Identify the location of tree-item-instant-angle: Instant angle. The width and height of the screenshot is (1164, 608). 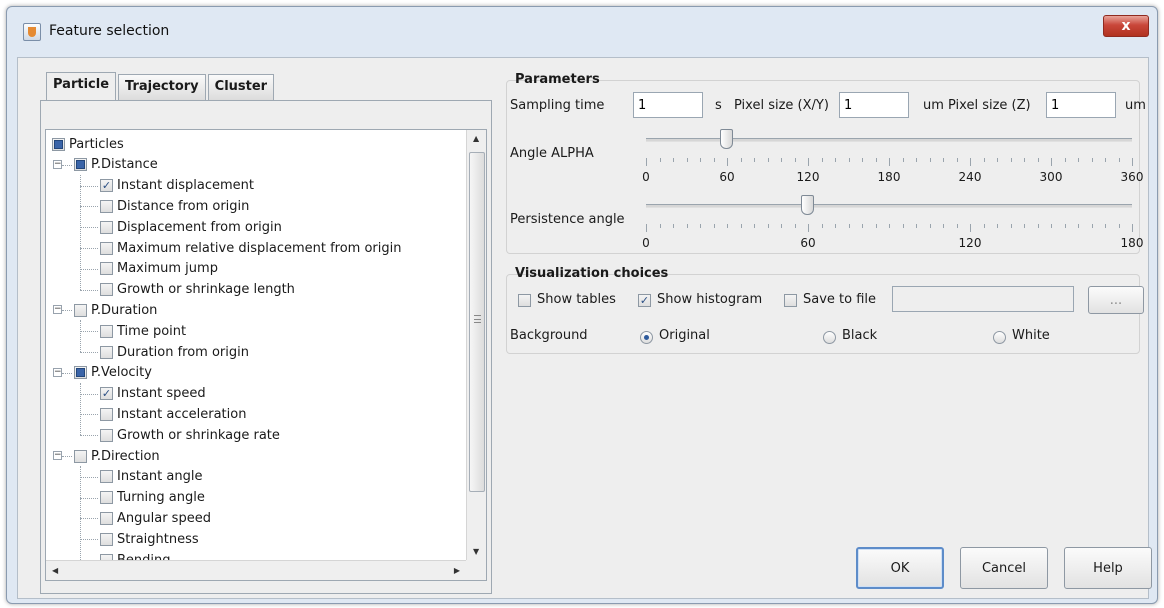
(151, 477).